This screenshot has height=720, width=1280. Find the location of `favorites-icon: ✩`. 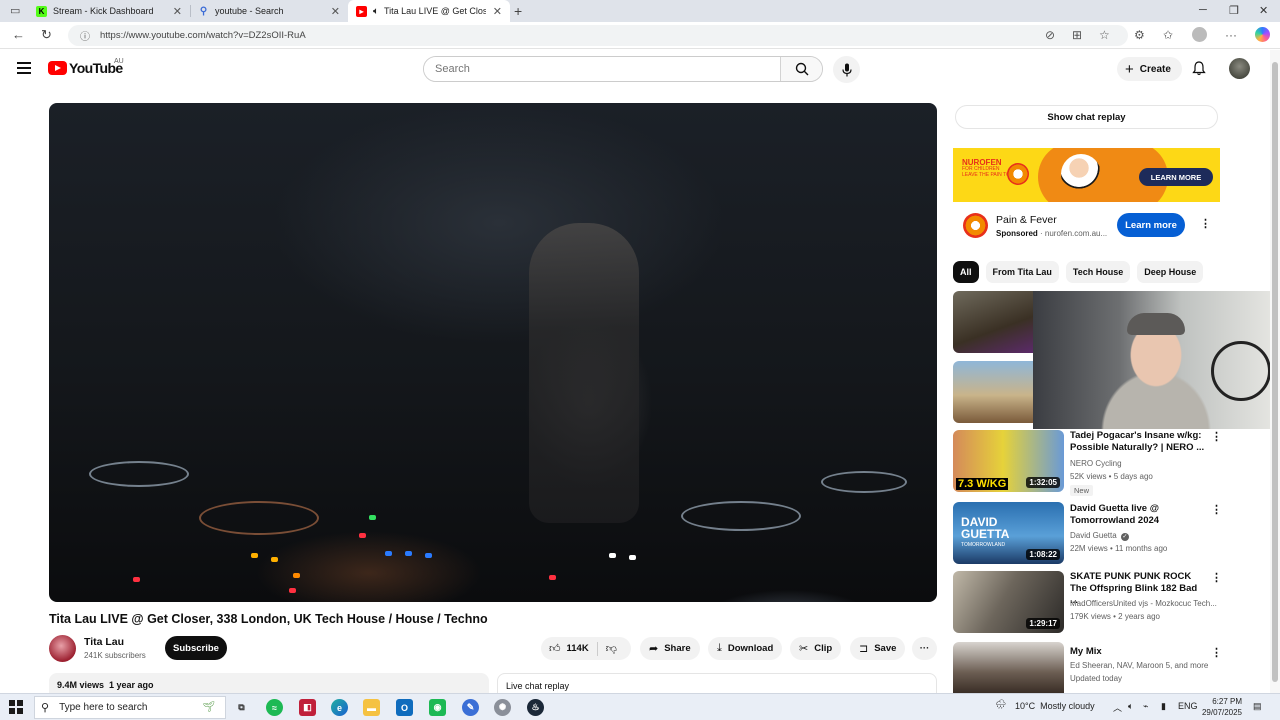

favorites-icon: ✩ is located at coordinates (1168, 35).